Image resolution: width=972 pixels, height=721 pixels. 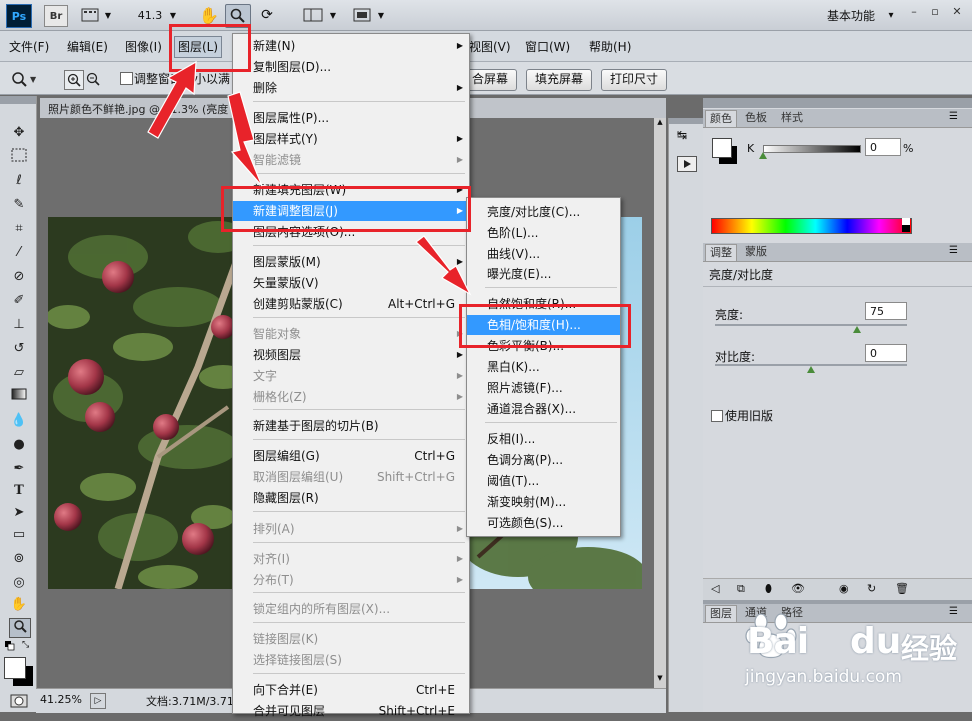 I want to click on baidu-jingyan-watermark: Bai du 经验 jingyan.baidu.com, so click(x=855, y=655).